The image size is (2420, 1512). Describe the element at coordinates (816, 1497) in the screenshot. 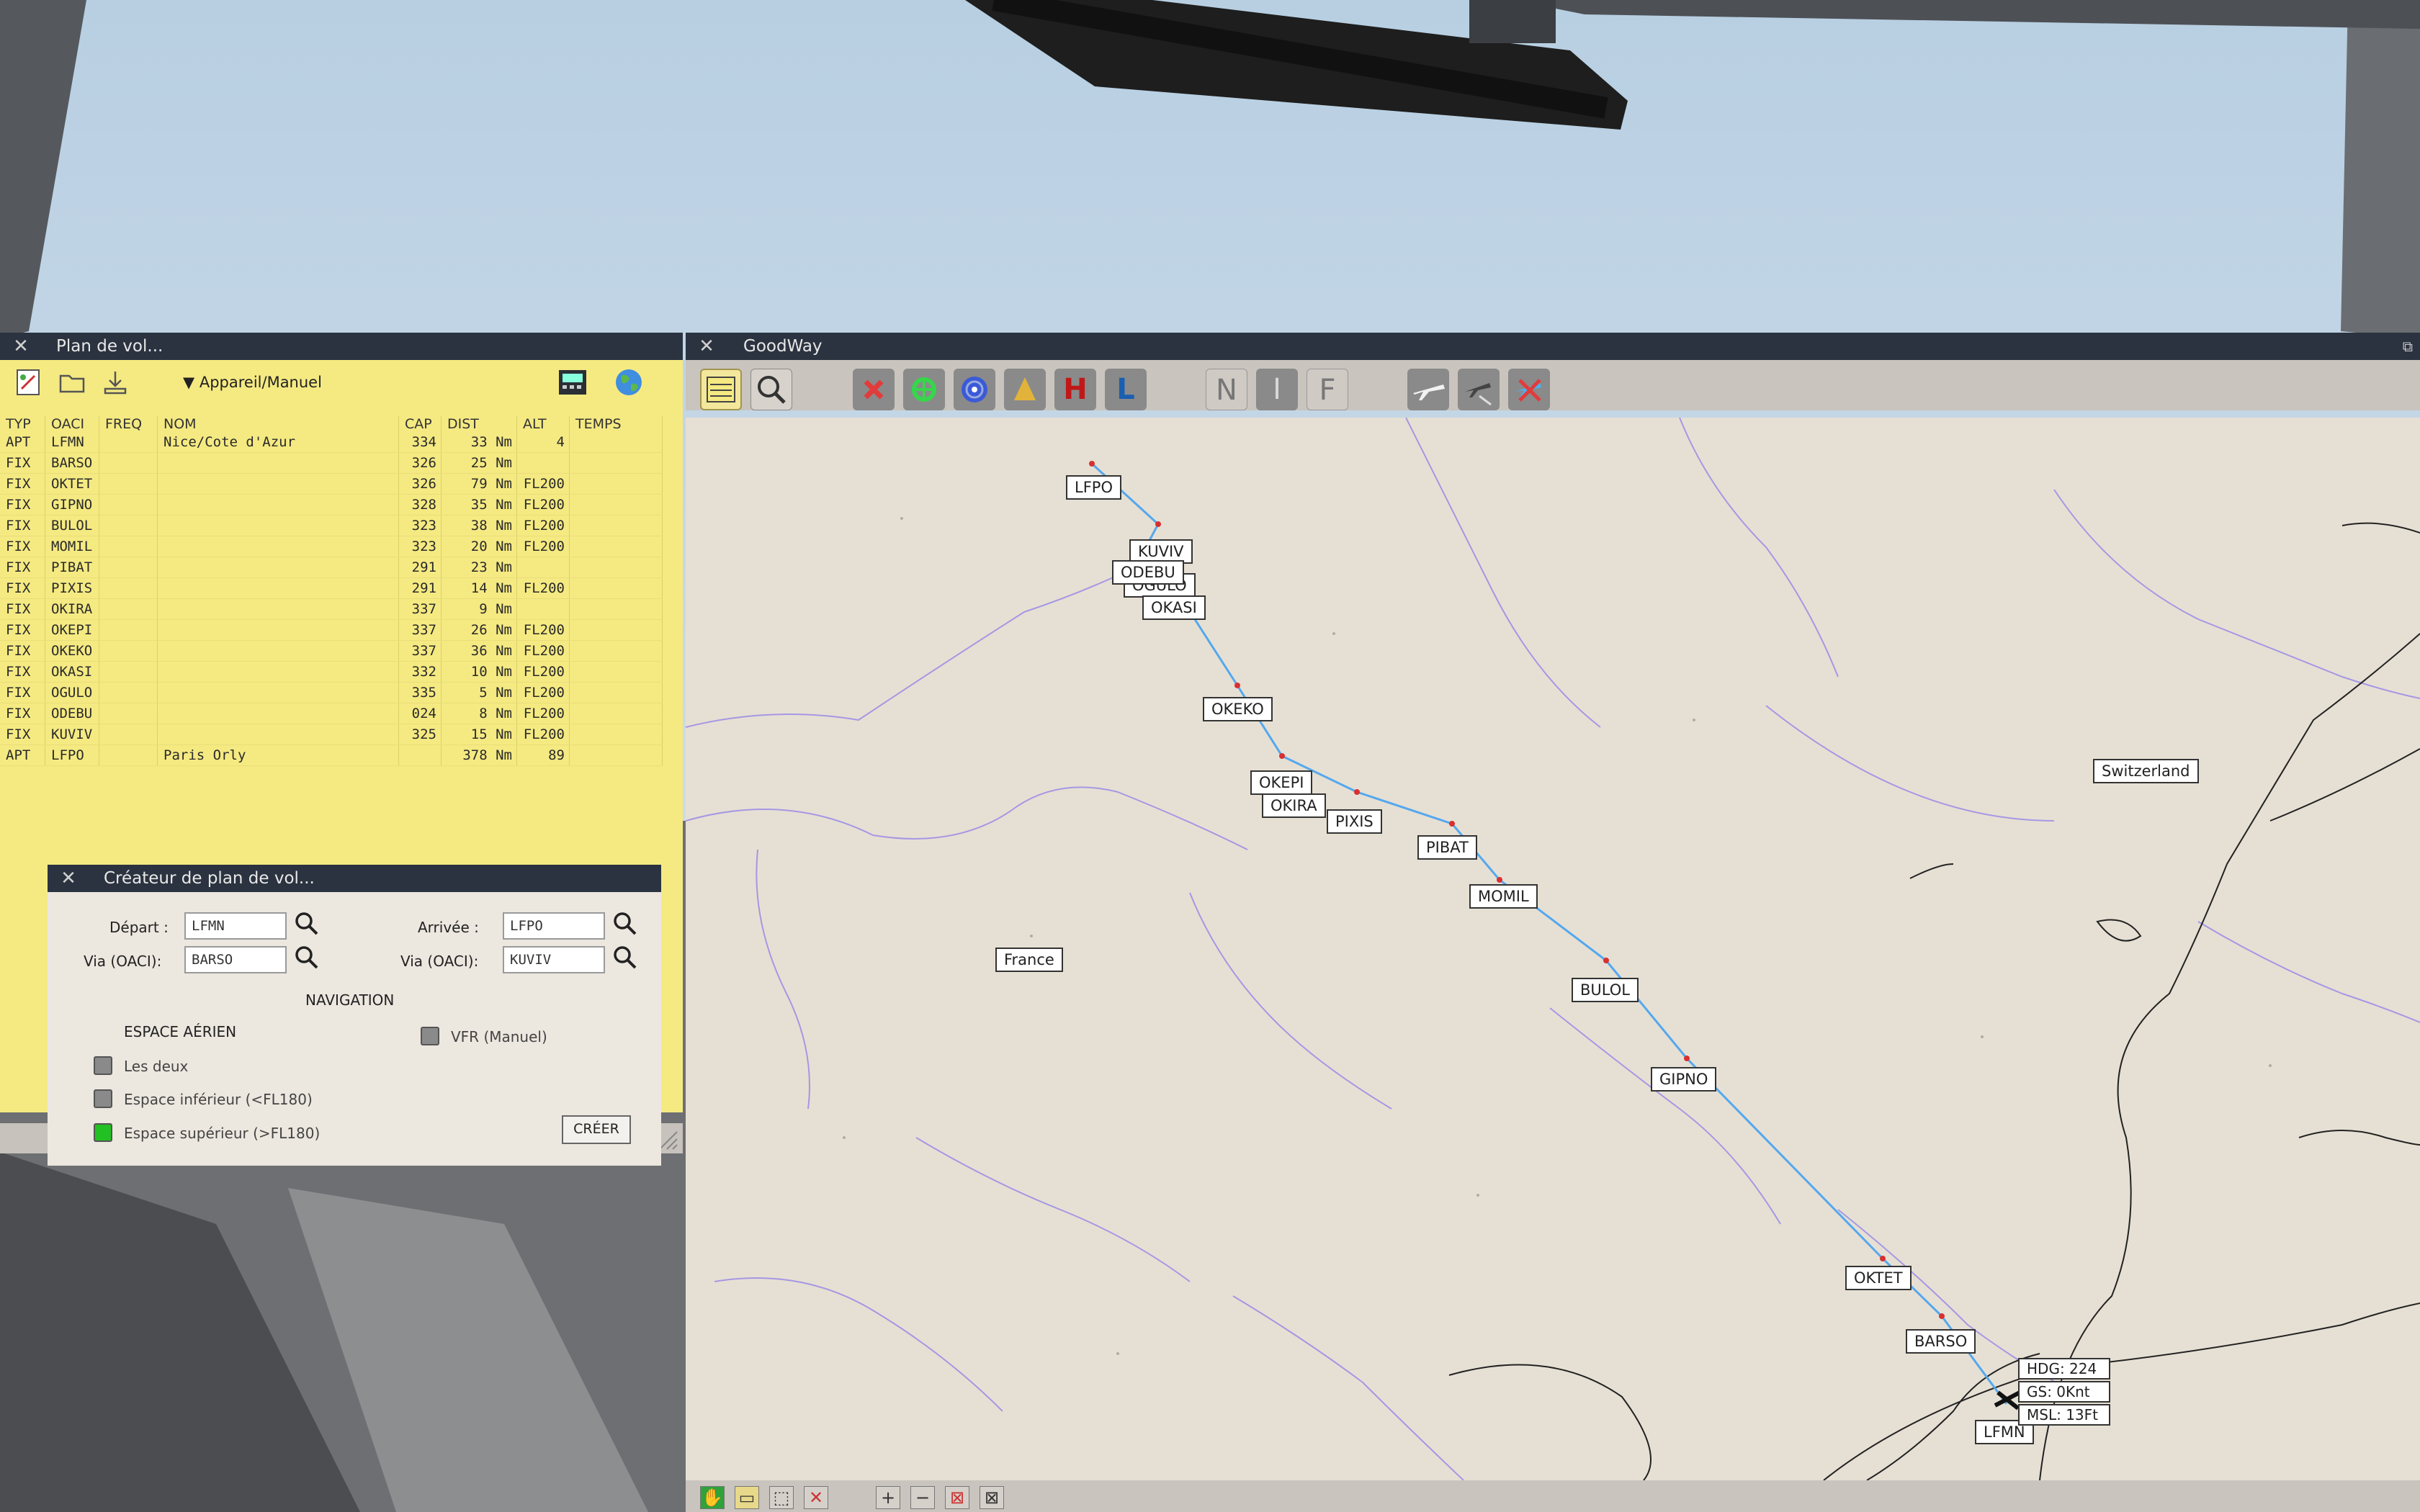

I see `remove-icon: ✕` at that location.